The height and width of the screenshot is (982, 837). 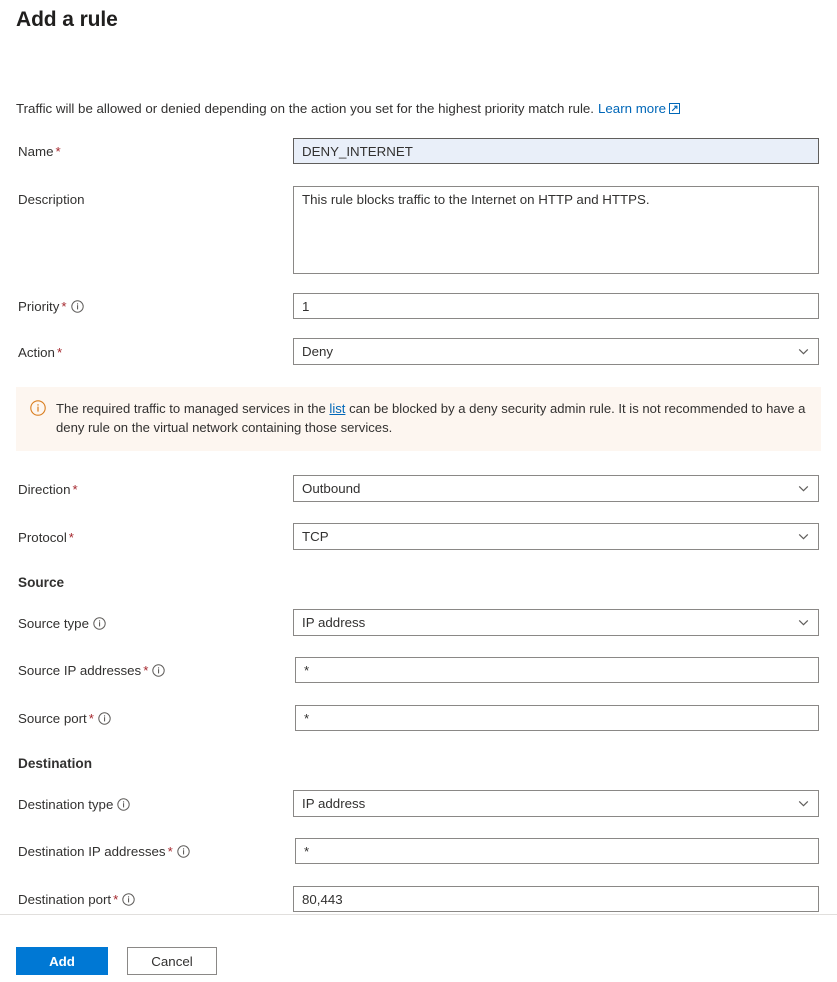 What do you see at coordinates (557, 670) in the screenshot?
I see `source-ip-input` at bounding box center [557, 670].